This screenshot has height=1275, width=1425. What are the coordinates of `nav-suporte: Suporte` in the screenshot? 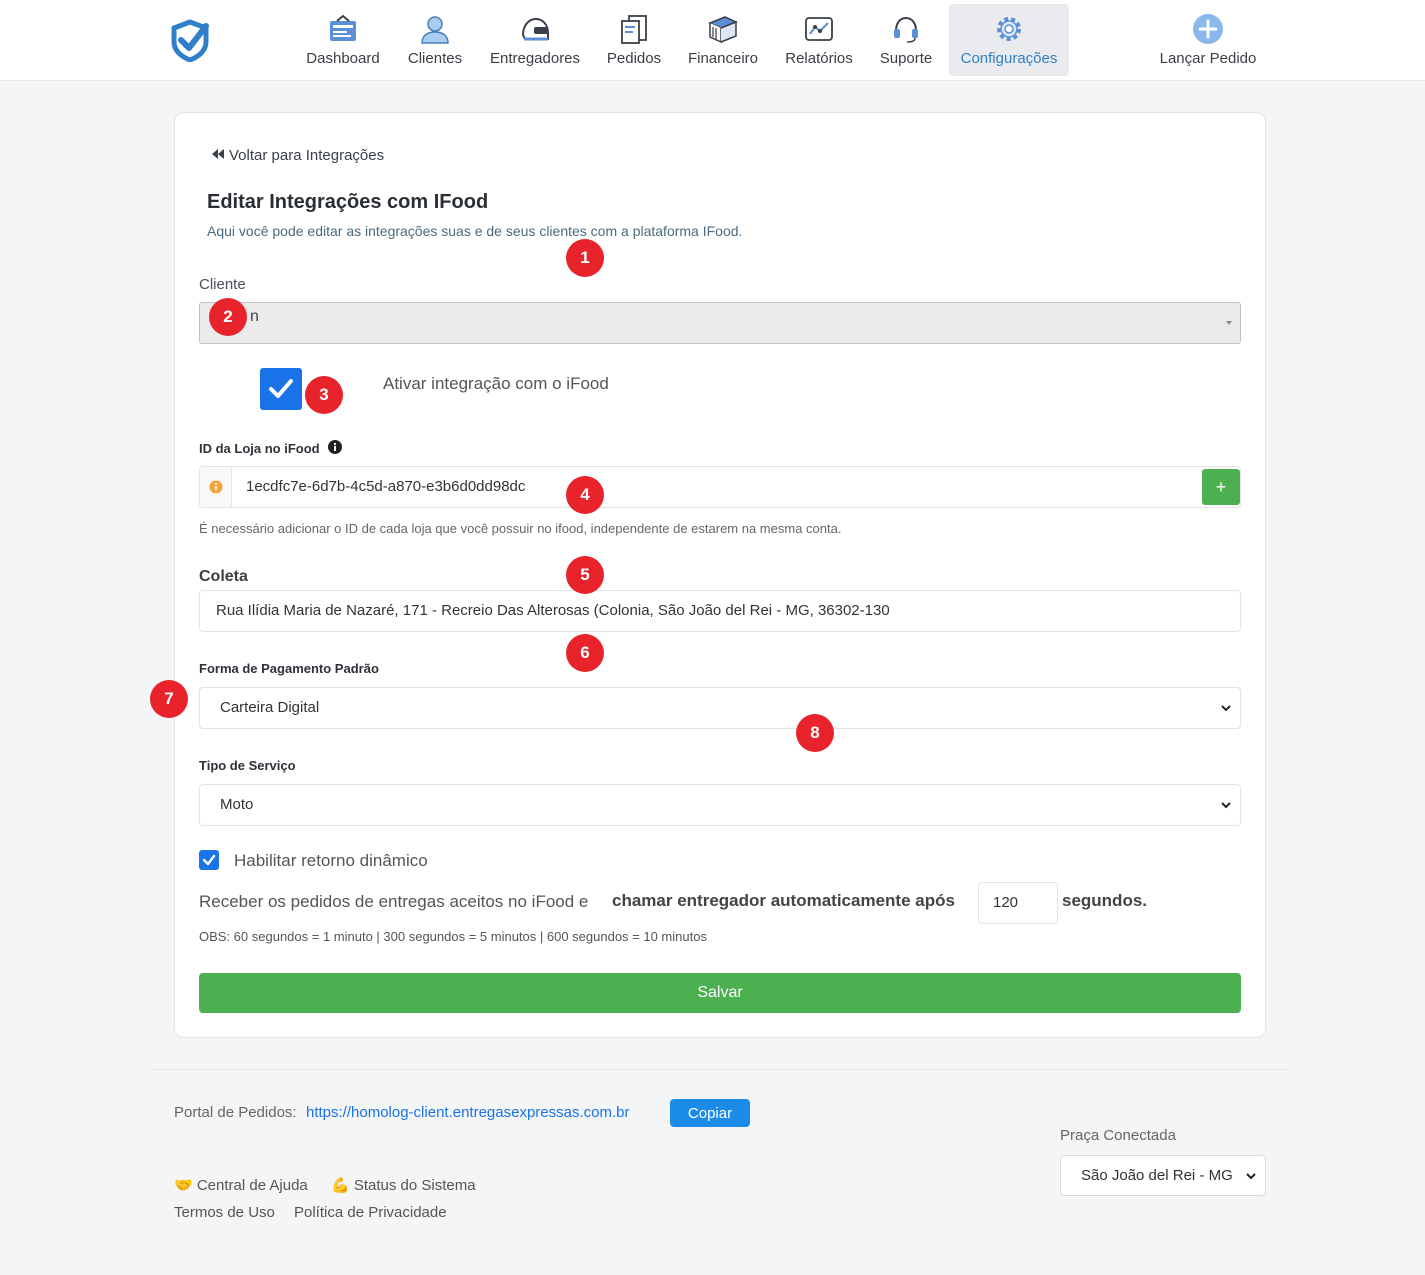 It's located at (906, 40).